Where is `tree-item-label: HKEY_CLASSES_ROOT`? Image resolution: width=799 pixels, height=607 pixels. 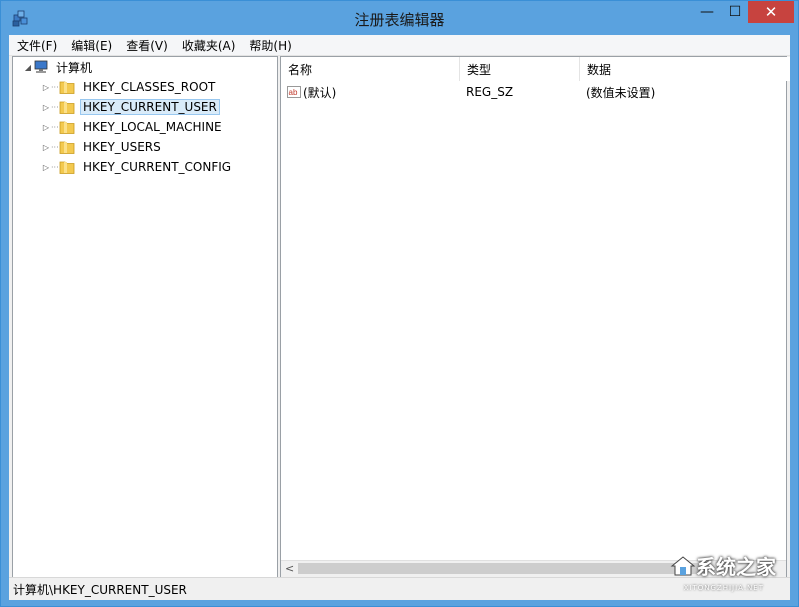
tree-item-label: HKEY_CLASSES_ROOT is located at coordinates (149, 87).